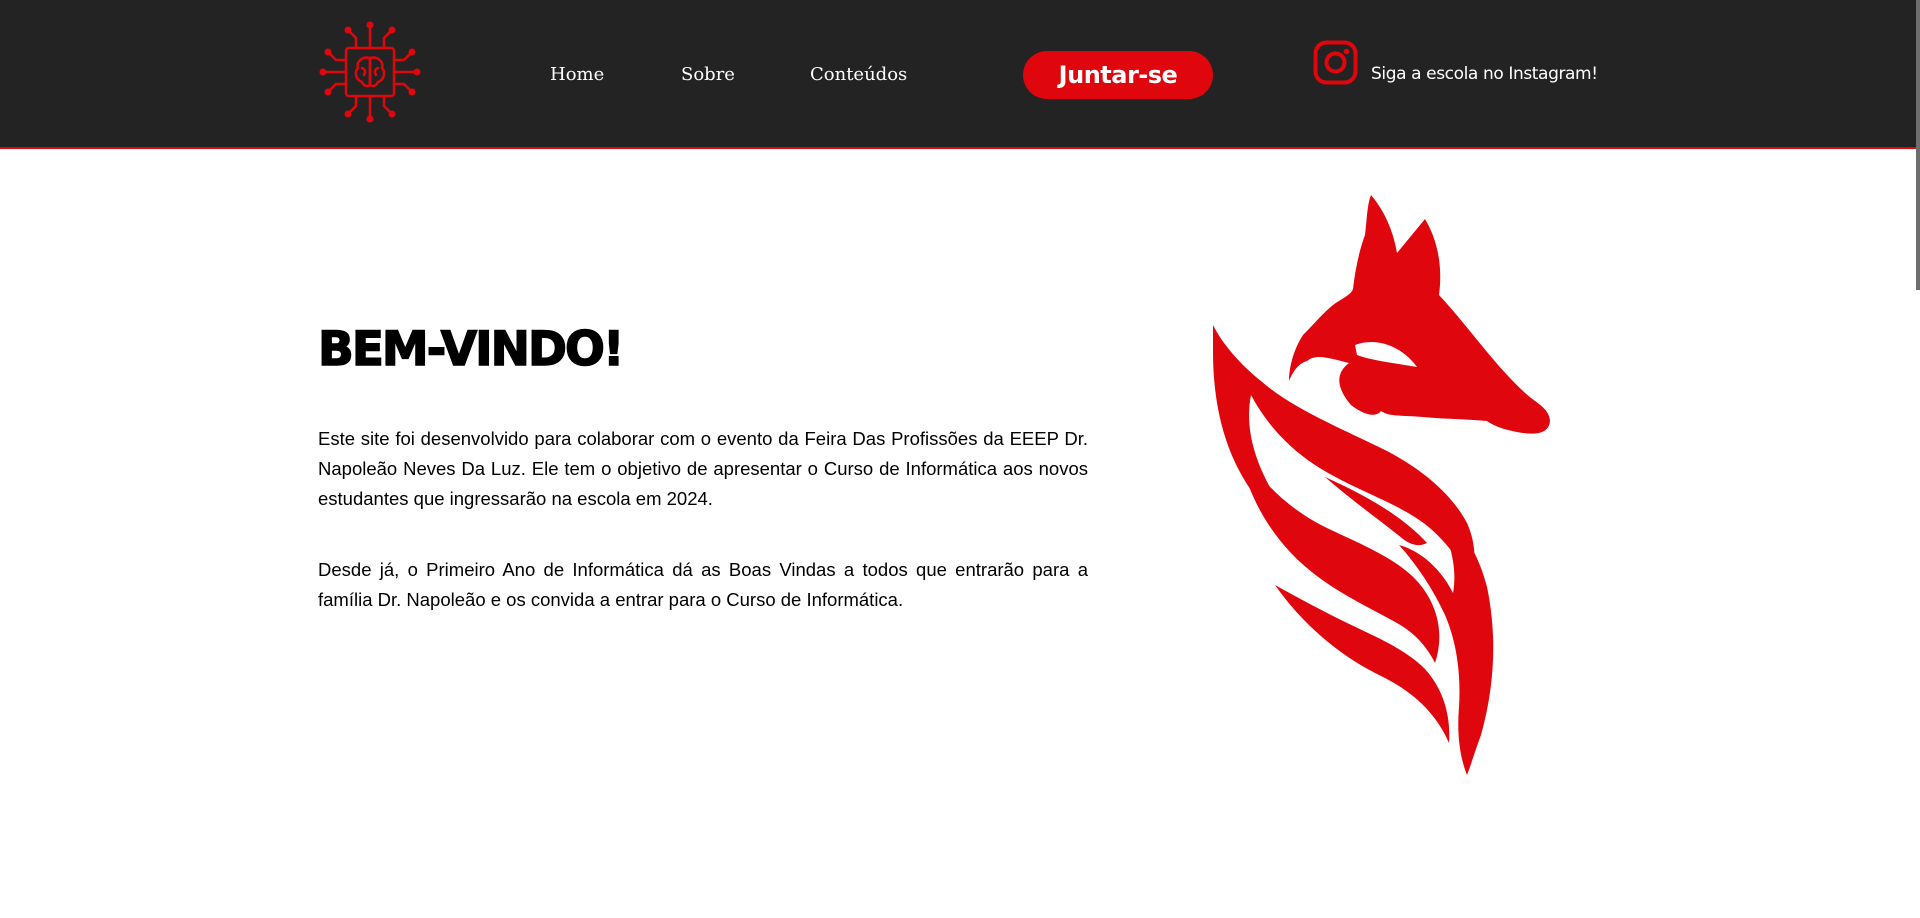  I want to click on instagram-link: Siga a escola no Instagram!, so click(1484, 74).